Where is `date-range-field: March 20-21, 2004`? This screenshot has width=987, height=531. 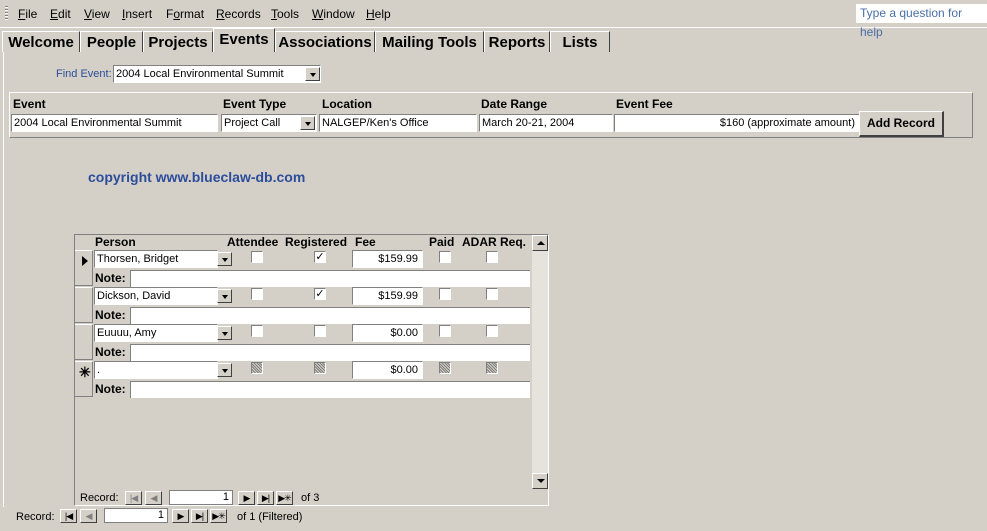
date-range-field: March 20-21, 2004 is located at coordinates (546, 123).